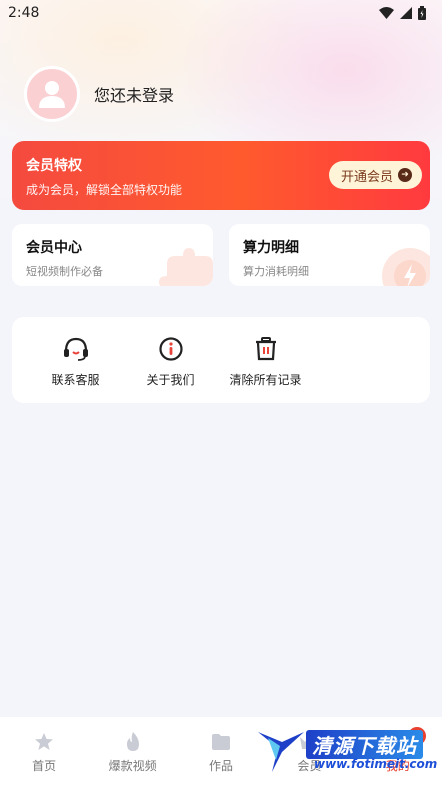 Image resolution: width=442 pixels, height=786 pixels. What do you see at coordinates (416, 736) in the screenshot?
I see `notification-badge: 36` at bounding box center [416, 736].